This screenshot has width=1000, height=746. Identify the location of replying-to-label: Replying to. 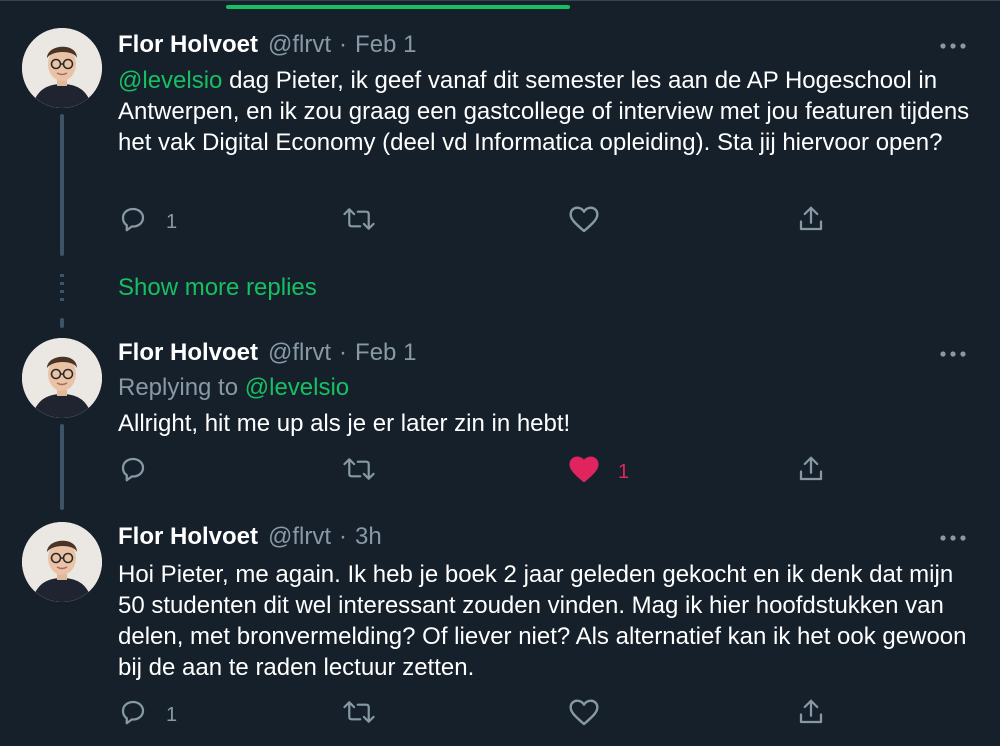
(178, 387).